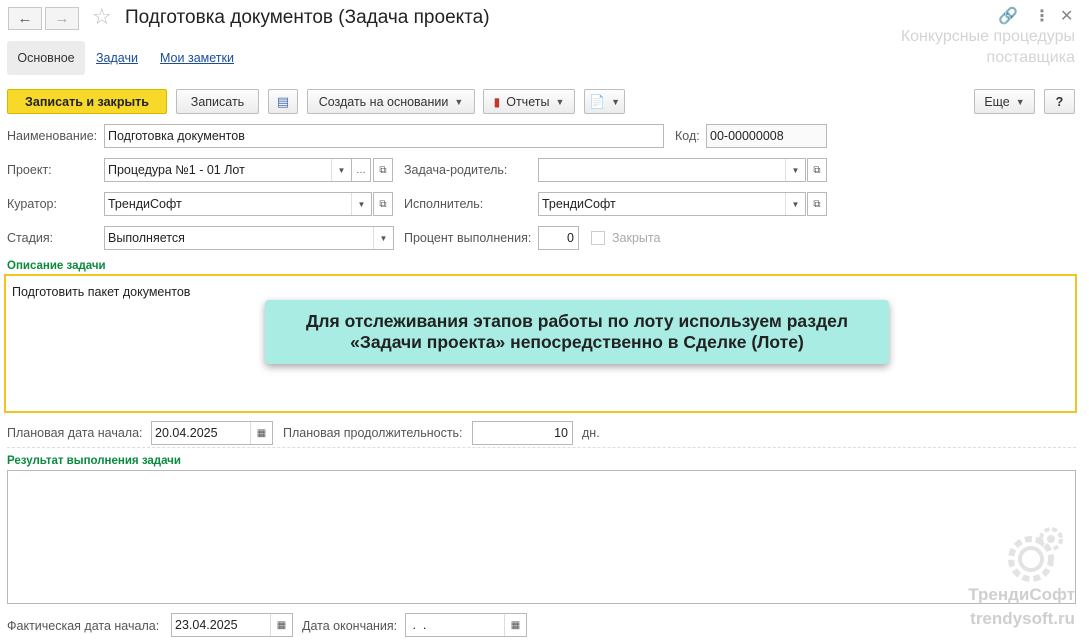  Describe the element at coordinates (466, 625) in the screenshot. I see `end-date-field: . . ▦` at that location.